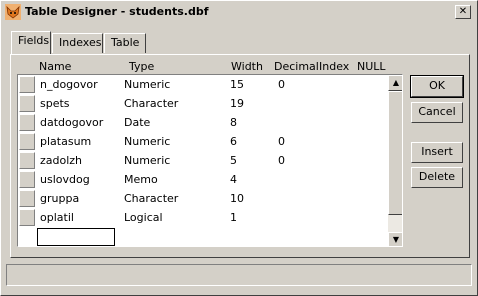 This screenshot has width=478, height=296. Describe the element at coordinates (237, 84) in the screenshot. I see `field-width: 15` at that location.